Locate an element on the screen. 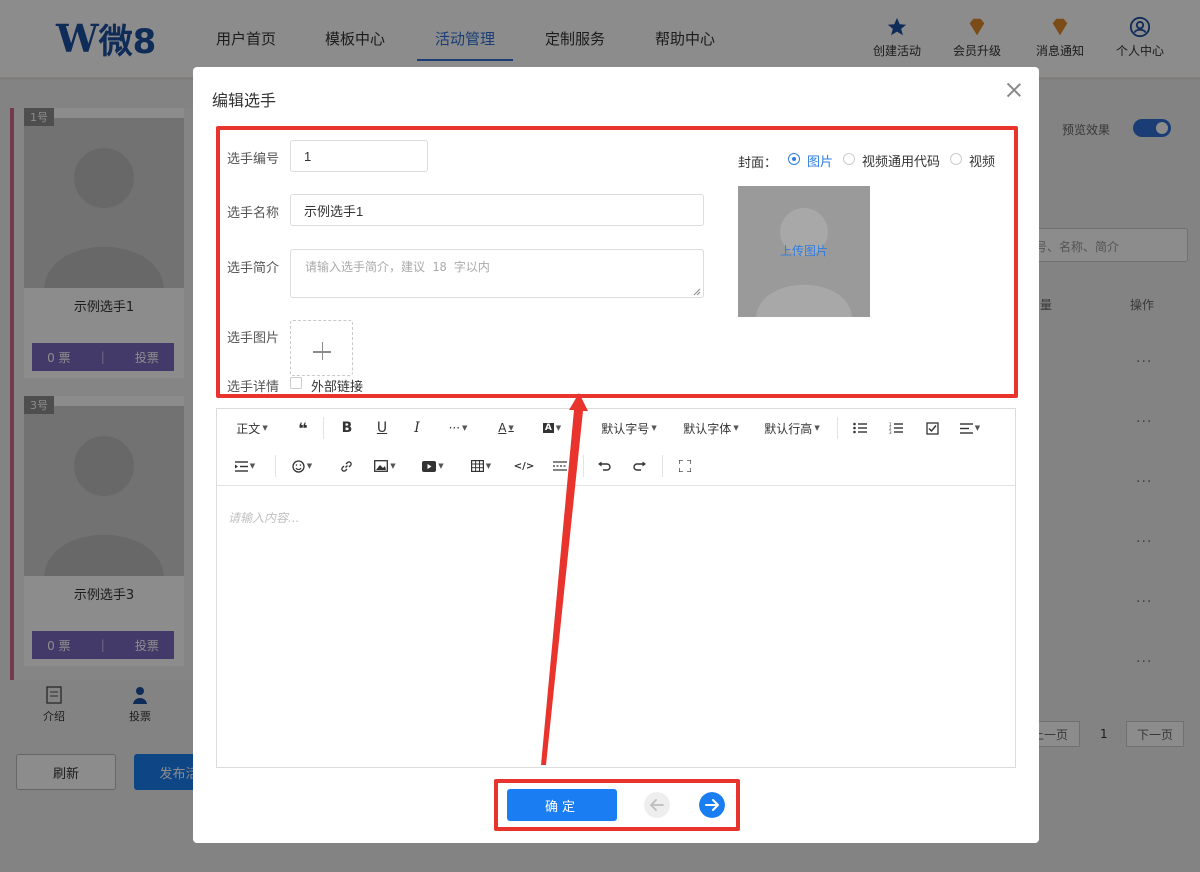  paragraph-style-dropdown: 正文 ▼ is located at coordinates (252, 428).